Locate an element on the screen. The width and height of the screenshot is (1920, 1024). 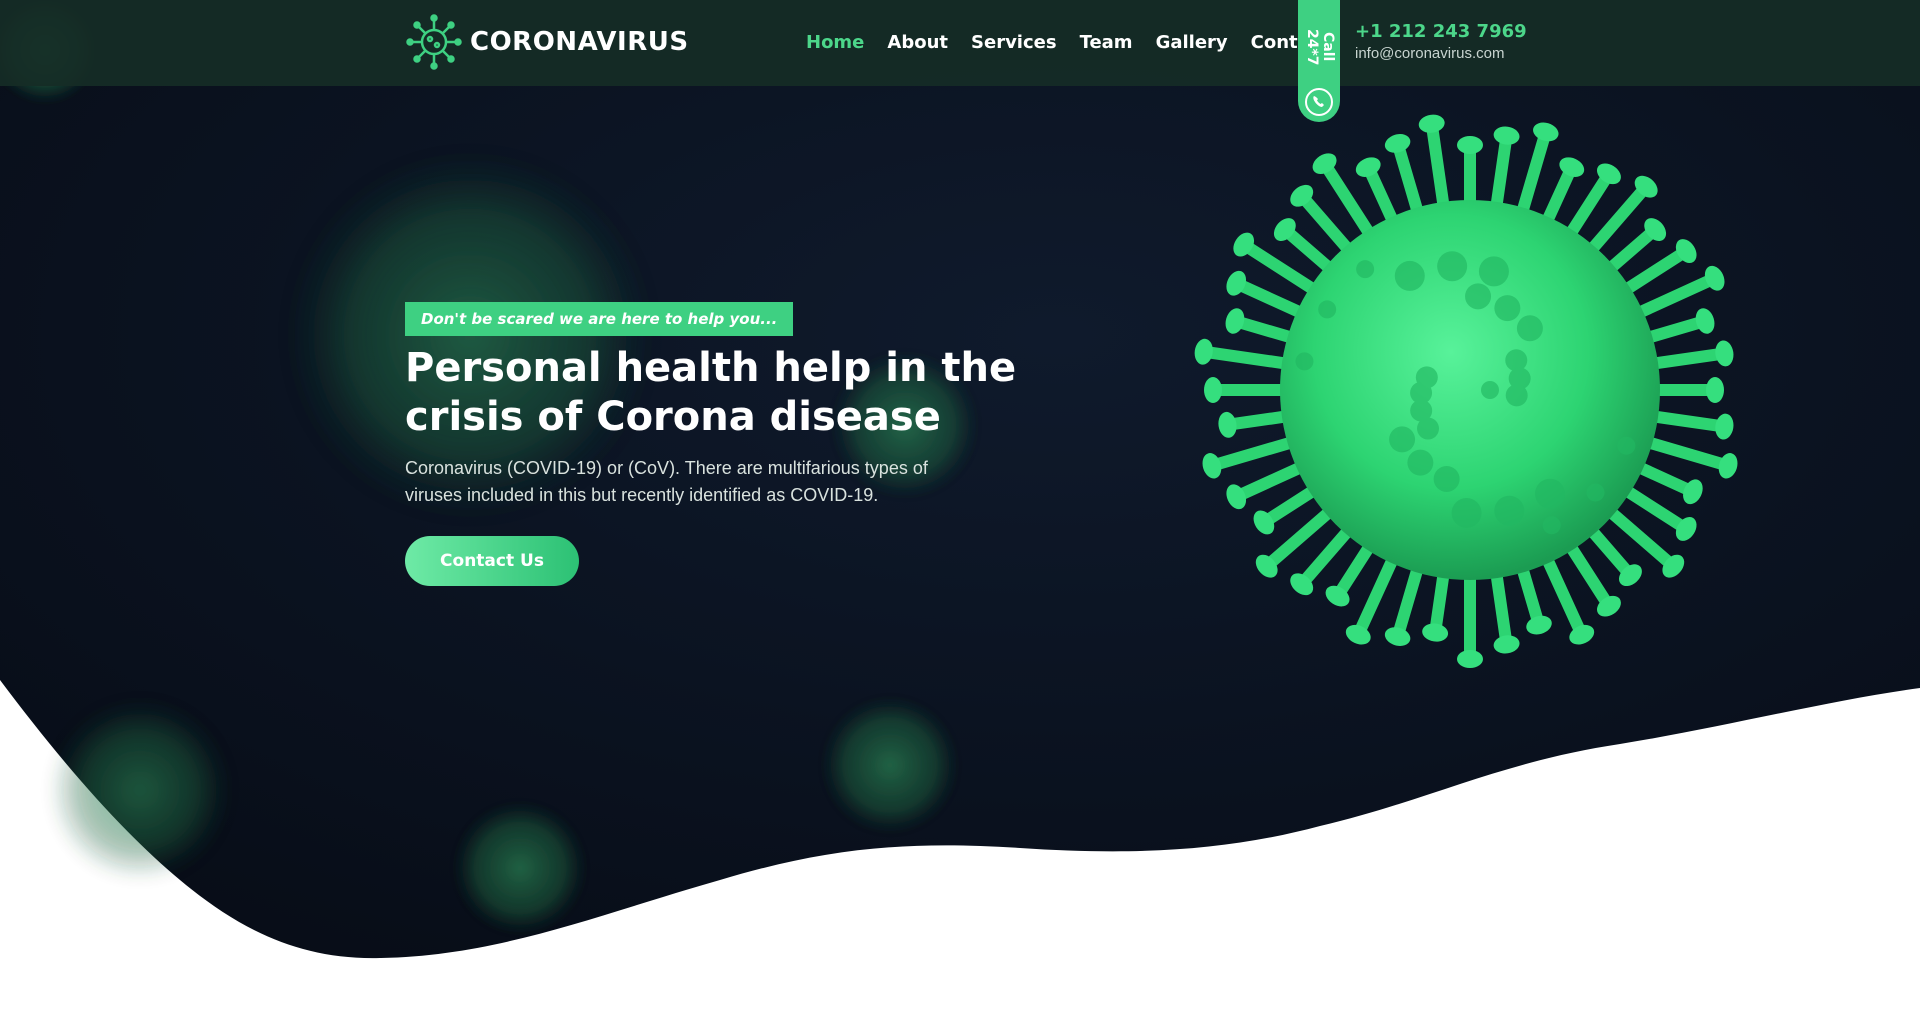
hero-headline-line: crisis of Corona disease is located at coordinates (673, 417).